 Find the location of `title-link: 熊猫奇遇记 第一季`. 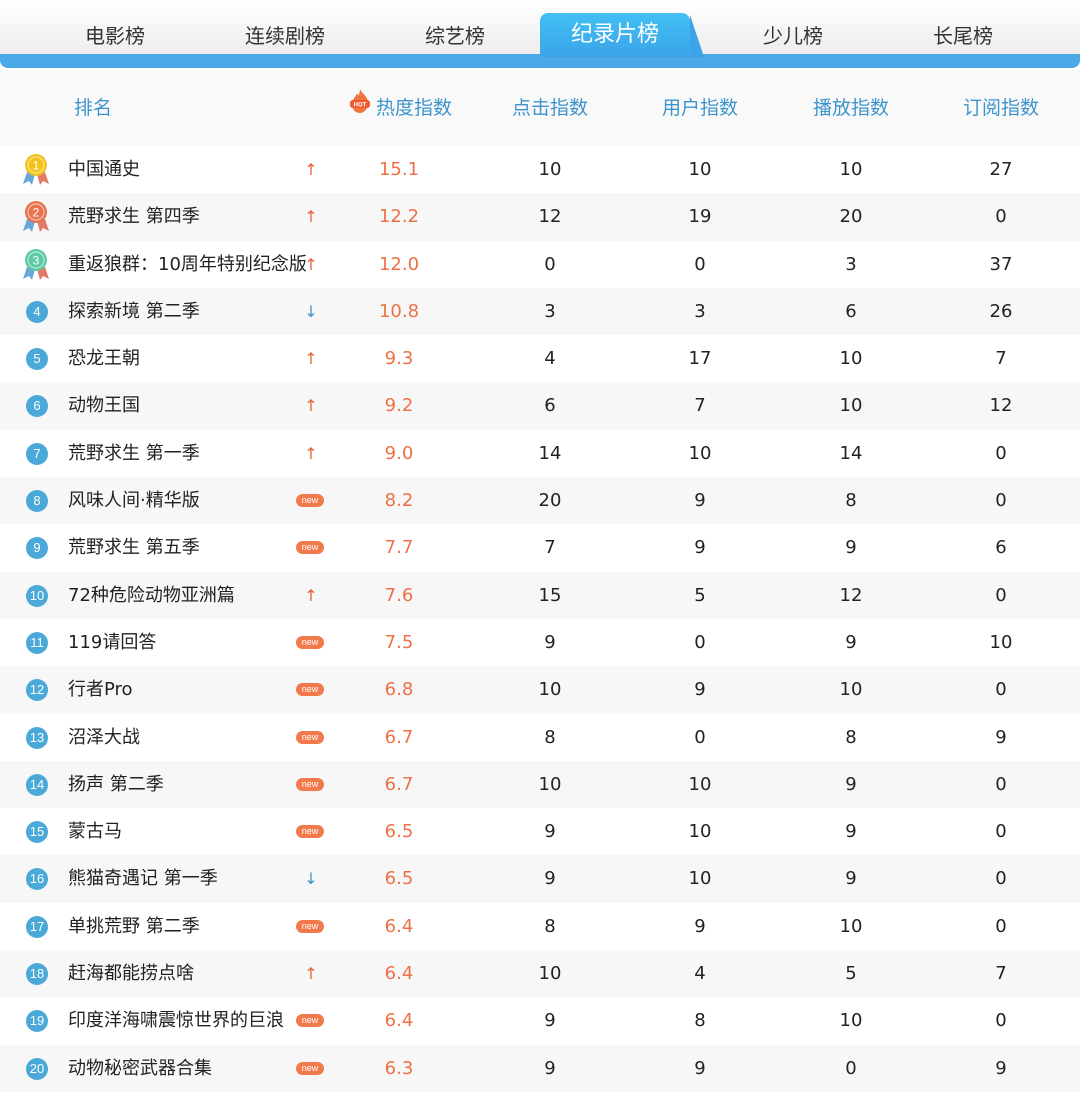

title-link: 熊猫奇遇记 第一季 is located at coordinates (188, 878).